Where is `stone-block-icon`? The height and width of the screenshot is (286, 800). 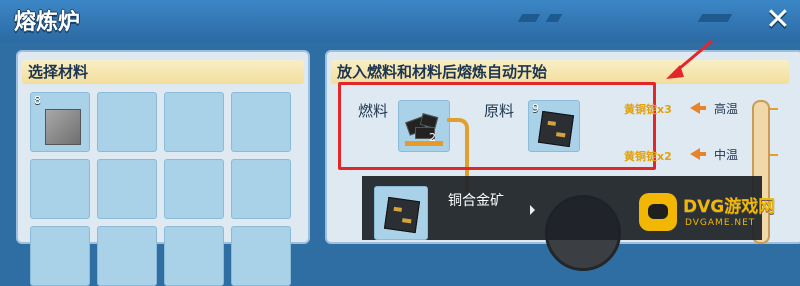 stone-block-icon is located at coordinates (63, 127).